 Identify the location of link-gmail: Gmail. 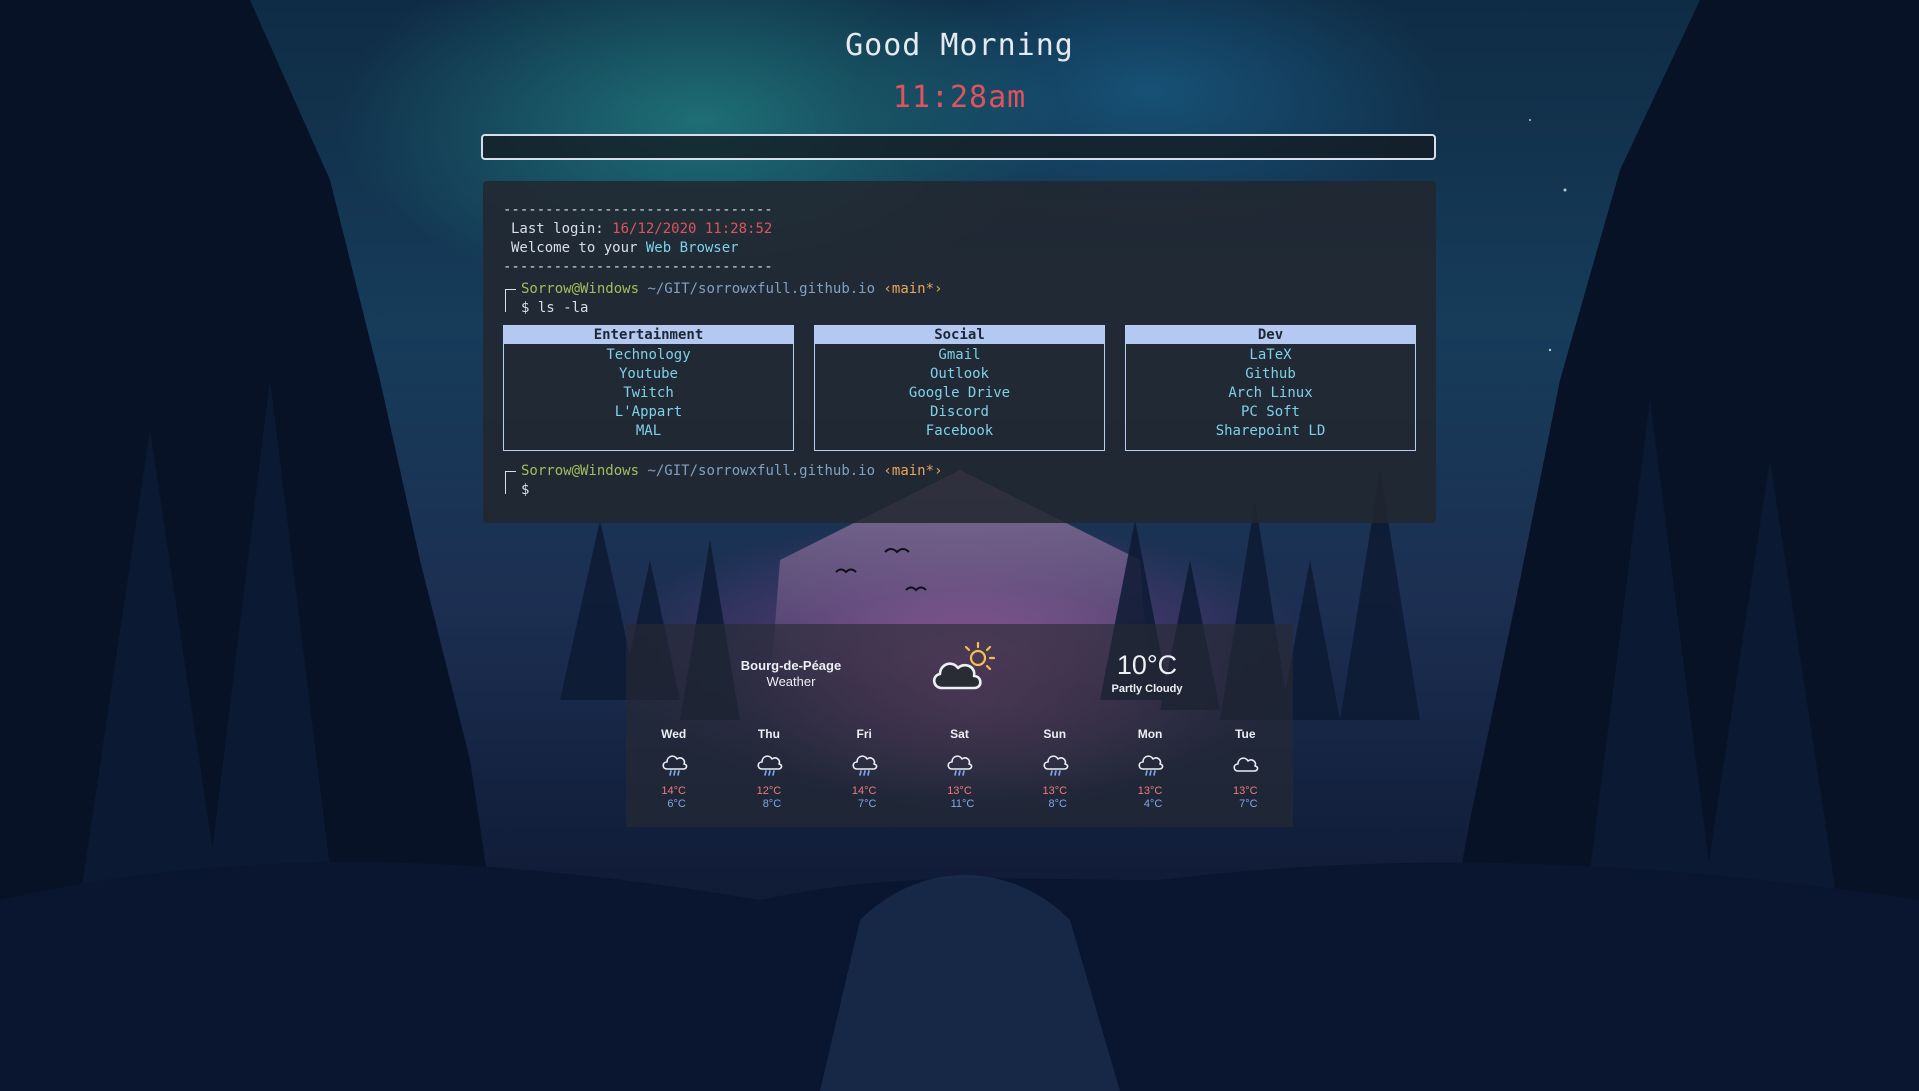
(959, 355).